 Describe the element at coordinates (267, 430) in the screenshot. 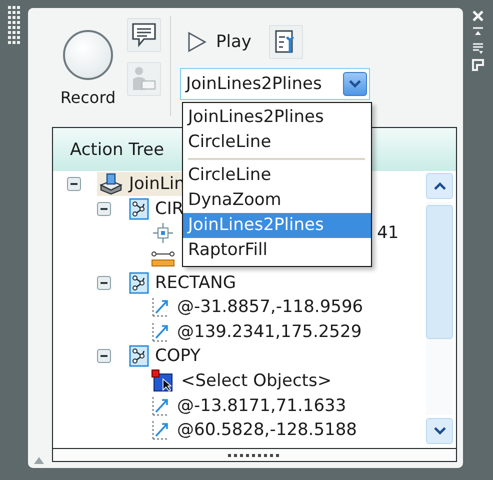

I see `tree-node-label: @60.5828,-128.5188` at that location.